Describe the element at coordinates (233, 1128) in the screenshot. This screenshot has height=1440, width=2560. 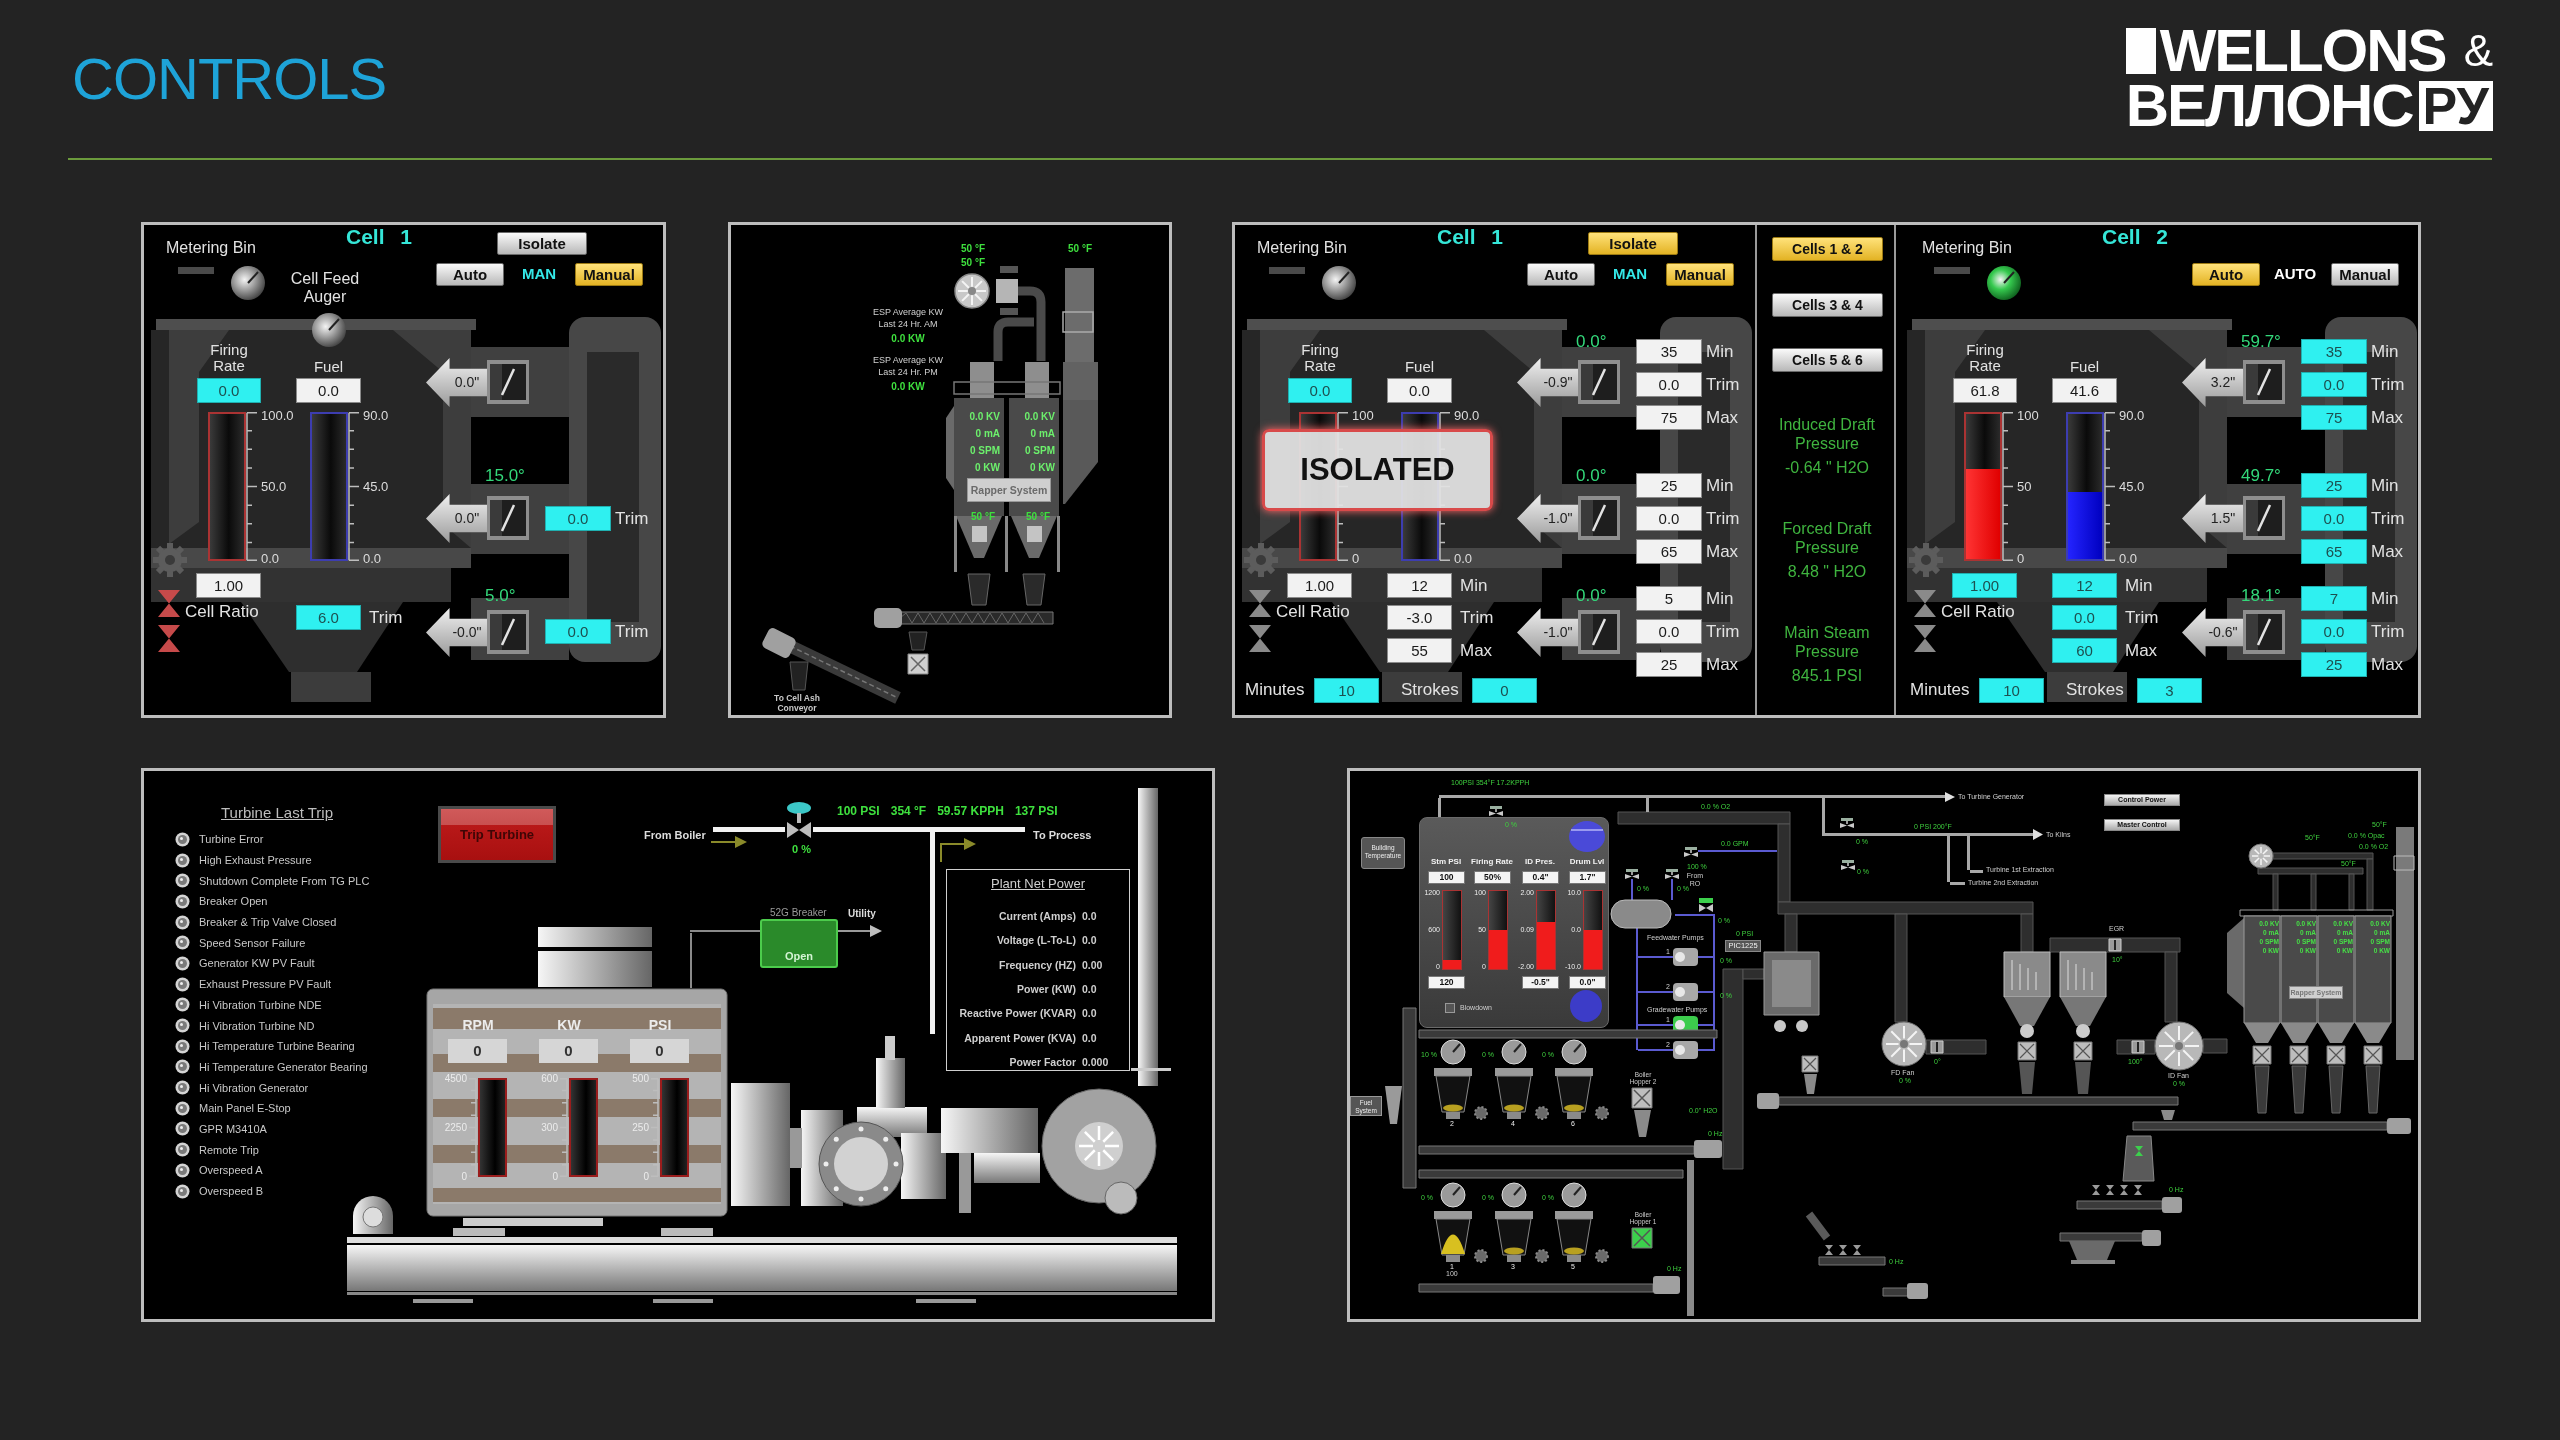
I see `trip-cause: GPR M3410A` at that location.